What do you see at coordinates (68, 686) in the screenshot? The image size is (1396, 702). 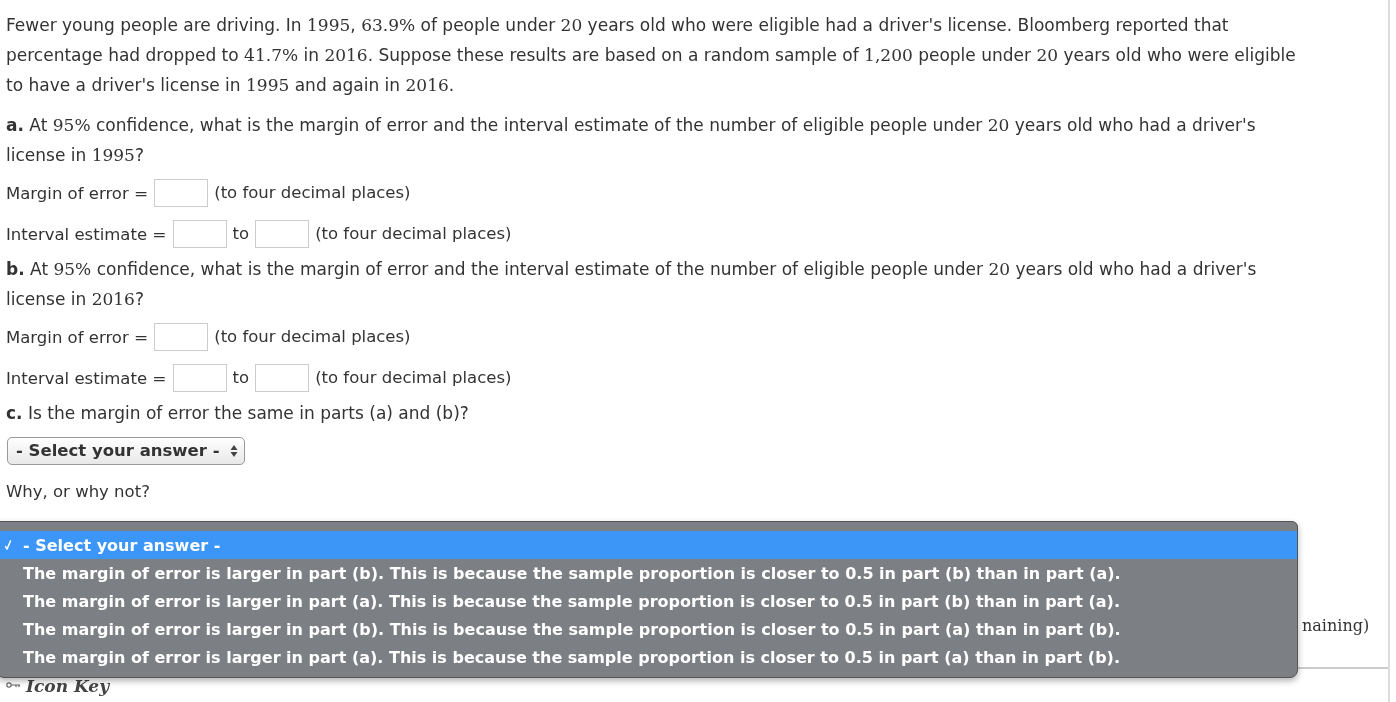 I see `icon-key-link: Icon Key` at bounding box center [68, 686].